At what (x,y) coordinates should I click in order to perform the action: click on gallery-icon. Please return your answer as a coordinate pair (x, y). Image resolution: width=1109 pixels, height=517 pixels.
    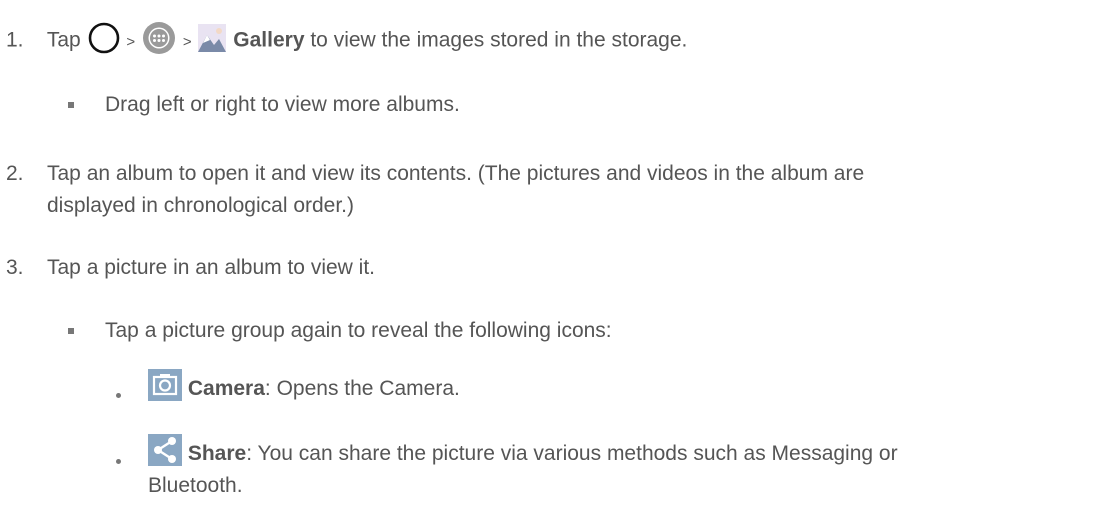
    Looking at the image, I should click on (212, 41).